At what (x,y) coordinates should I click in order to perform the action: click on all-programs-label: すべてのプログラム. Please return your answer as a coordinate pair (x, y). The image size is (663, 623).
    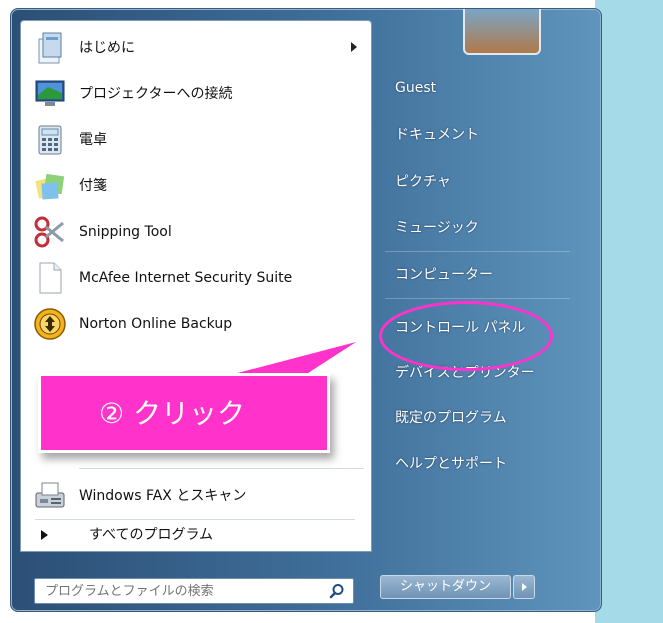
    Looking at the image, I should click on (151, 535).